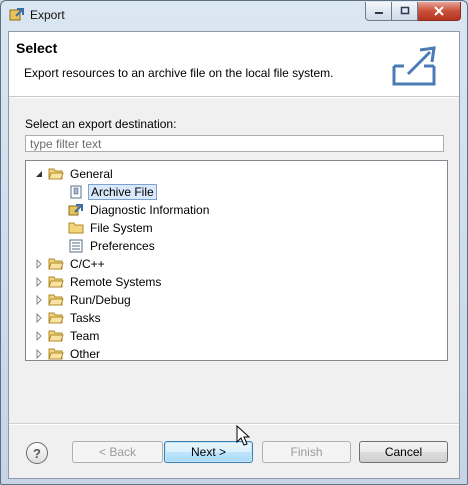  What do you see at coordinates (37, 48) in the screenshot?
I see `page-title: Select` at bounding box center [37, 48].